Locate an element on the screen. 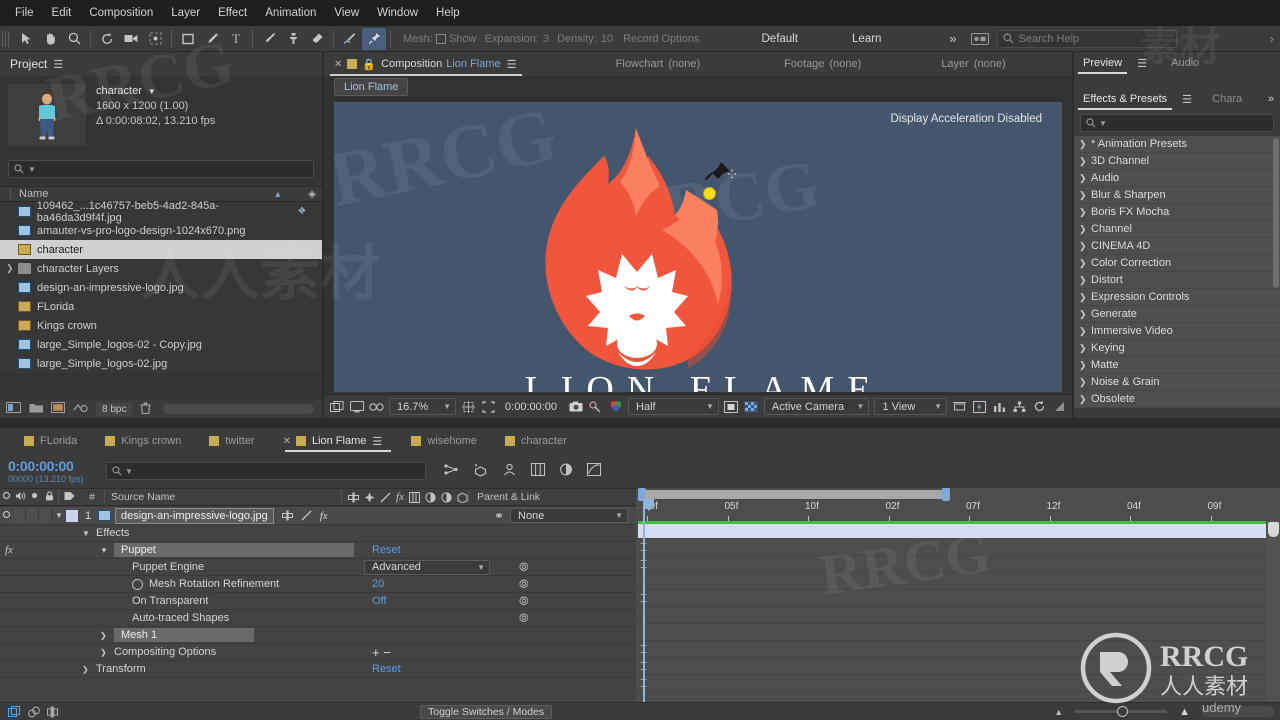  hide-shy-layers-icon is located at coordinates (509, 471).